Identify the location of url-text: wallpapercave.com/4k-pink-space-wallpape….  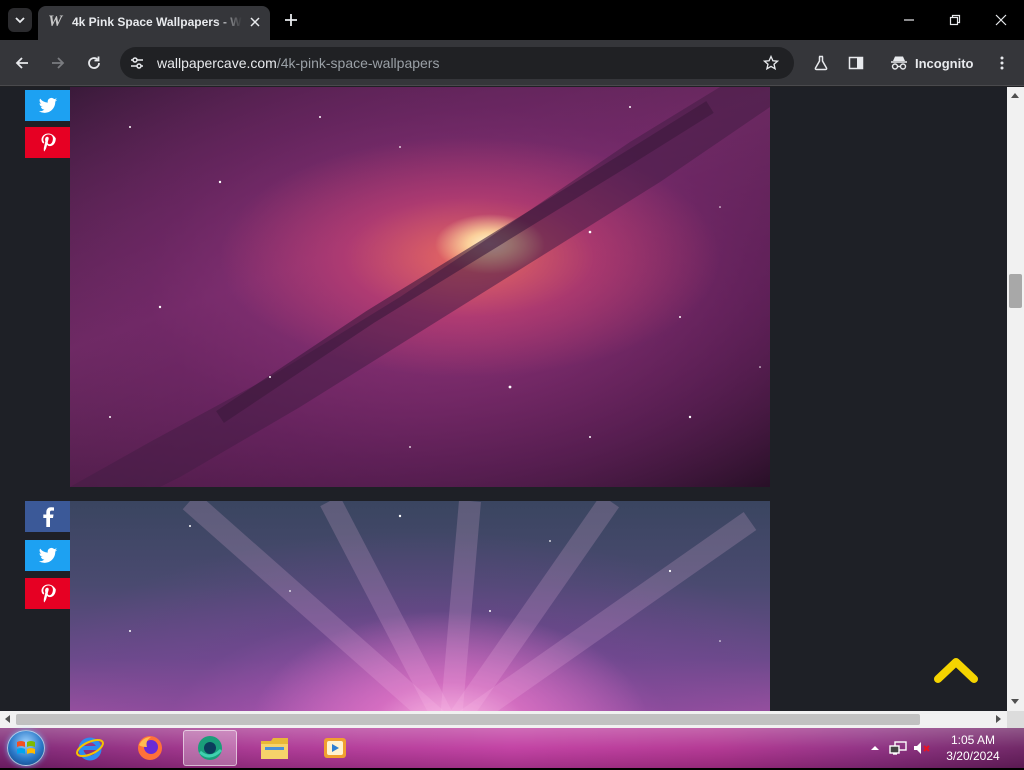
(298, 63).